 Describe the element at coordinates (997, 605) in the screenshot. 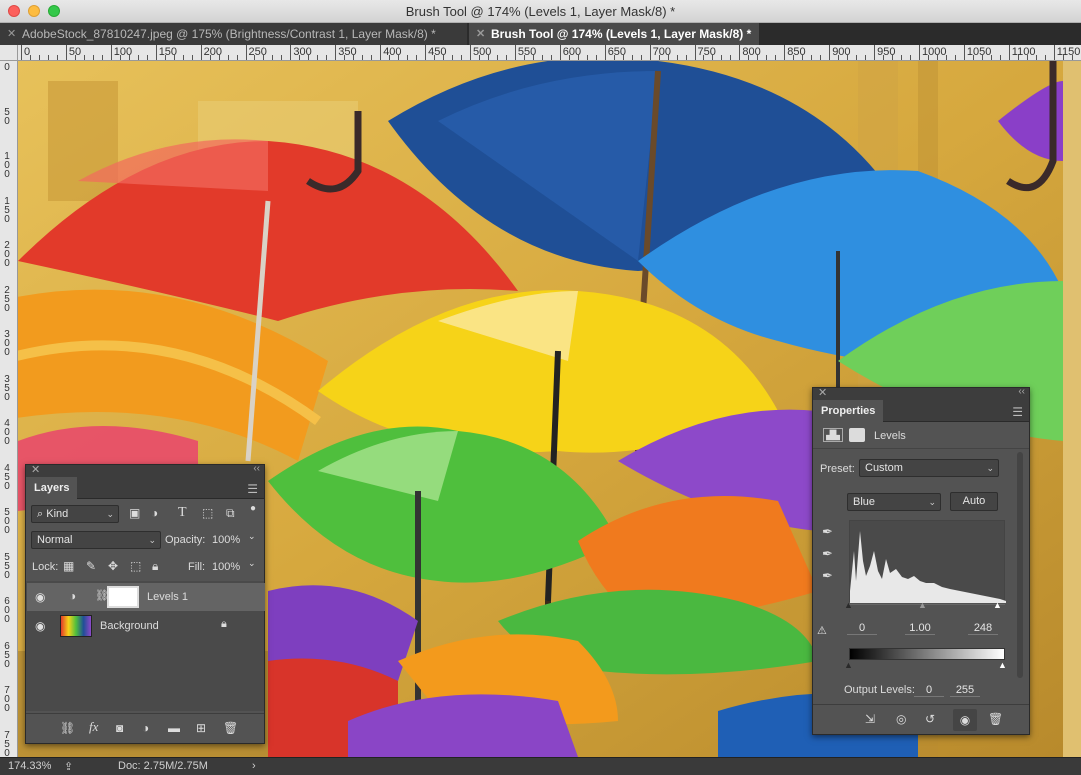

I see `input-white-slider: ▲` at that location.